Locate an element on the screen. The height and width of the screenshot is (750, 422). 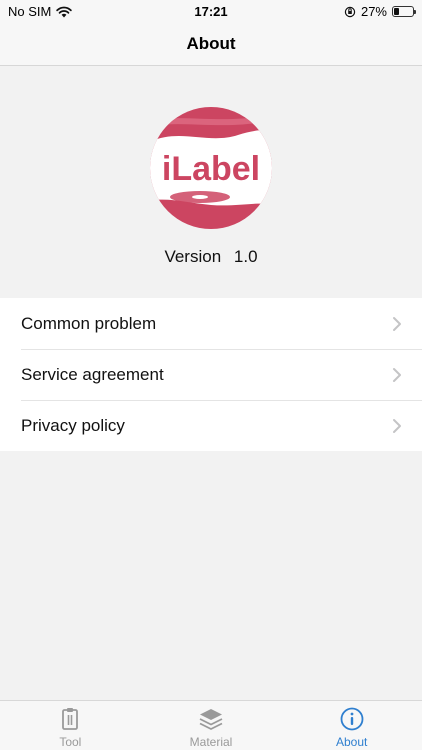
battery-percent: 27% is located at coordinates (373, 11).